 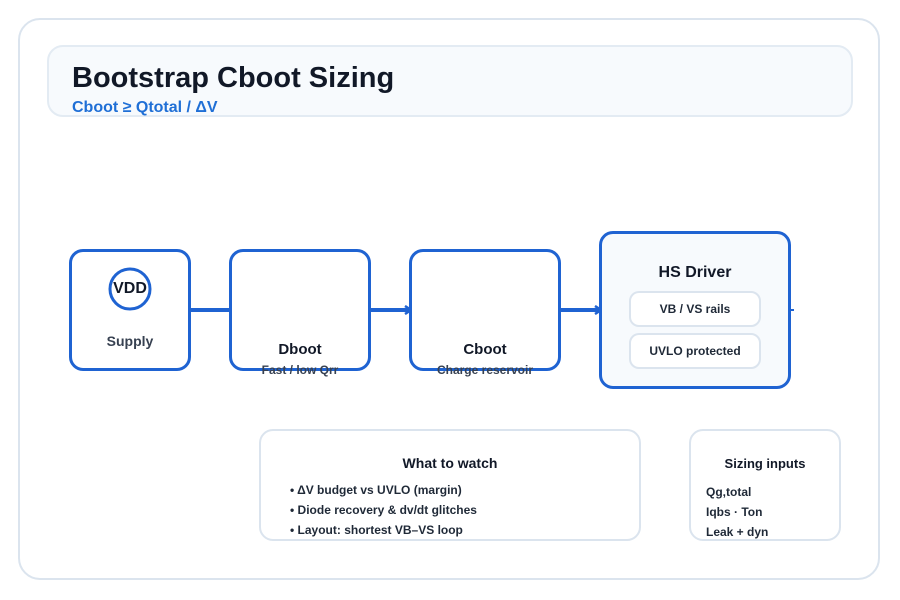 I want to click on watch-item: • Diode recovery & dv/dt glitches, so click(x=383, y=510).